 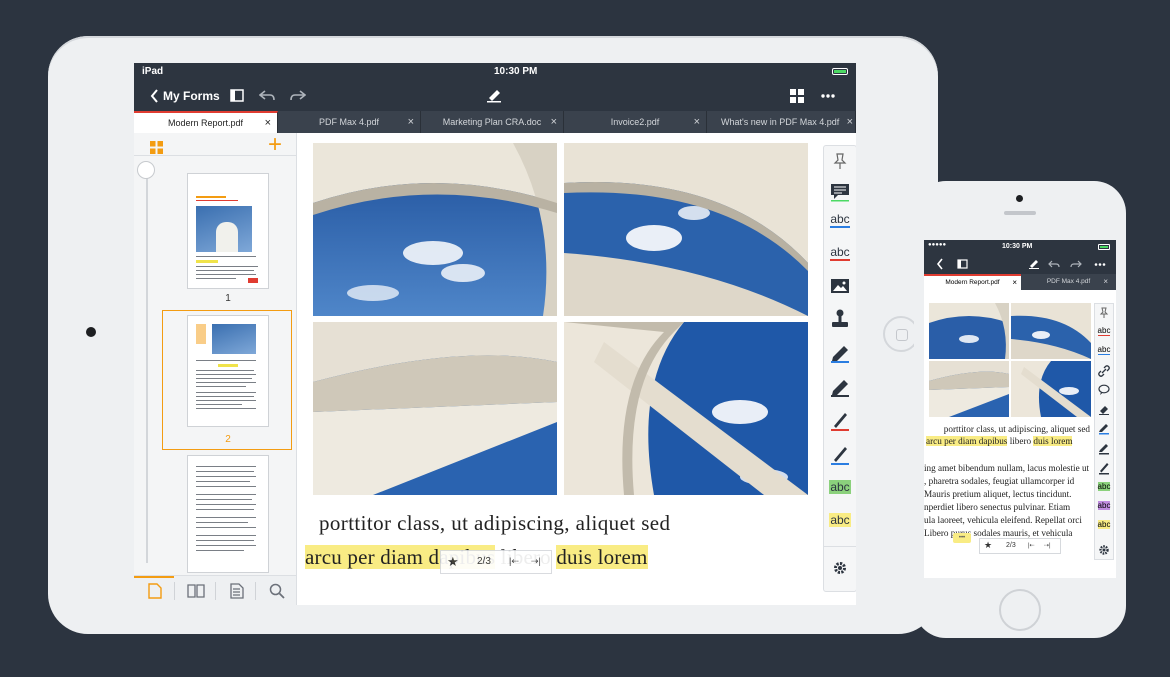 What do you see at coordinates (154, 577) in the screenshot?
I see `active-indicator` at bounding box center [154, 577].